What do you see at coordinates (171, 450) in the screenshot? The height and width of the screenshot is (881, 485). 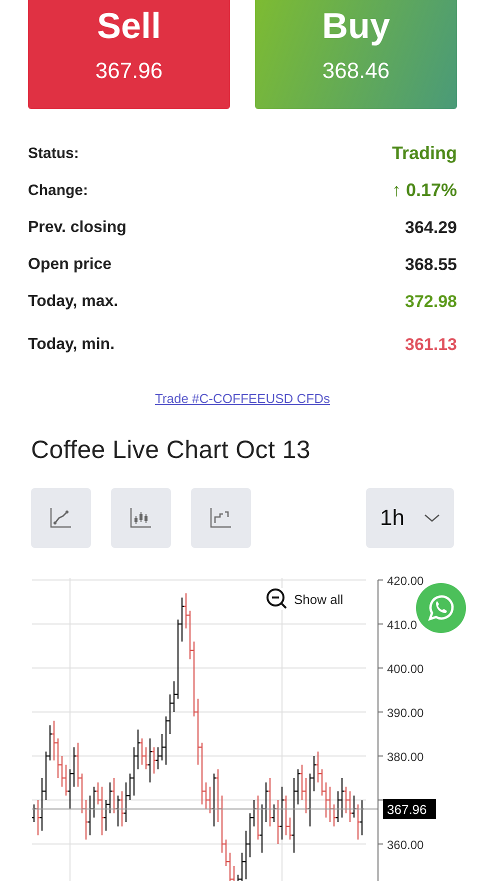 I see `chart-title: Coffee Live Chart Oct 13` at bounding box center [171, 450].